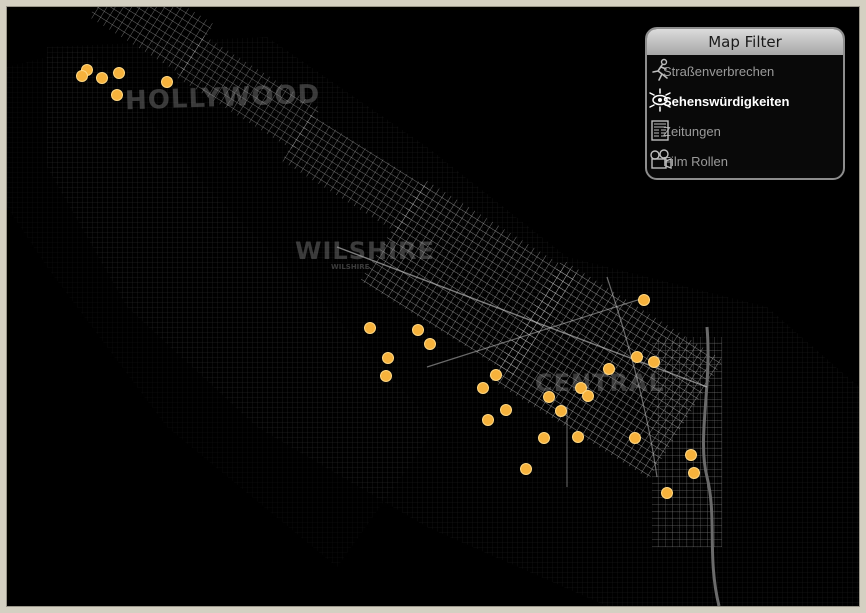  What do you see at coordinates (726, 101) in the screenshot?
I see `filter-landmarks-label: Sehenswürdigkeiten` at bounding box center [726, 101].